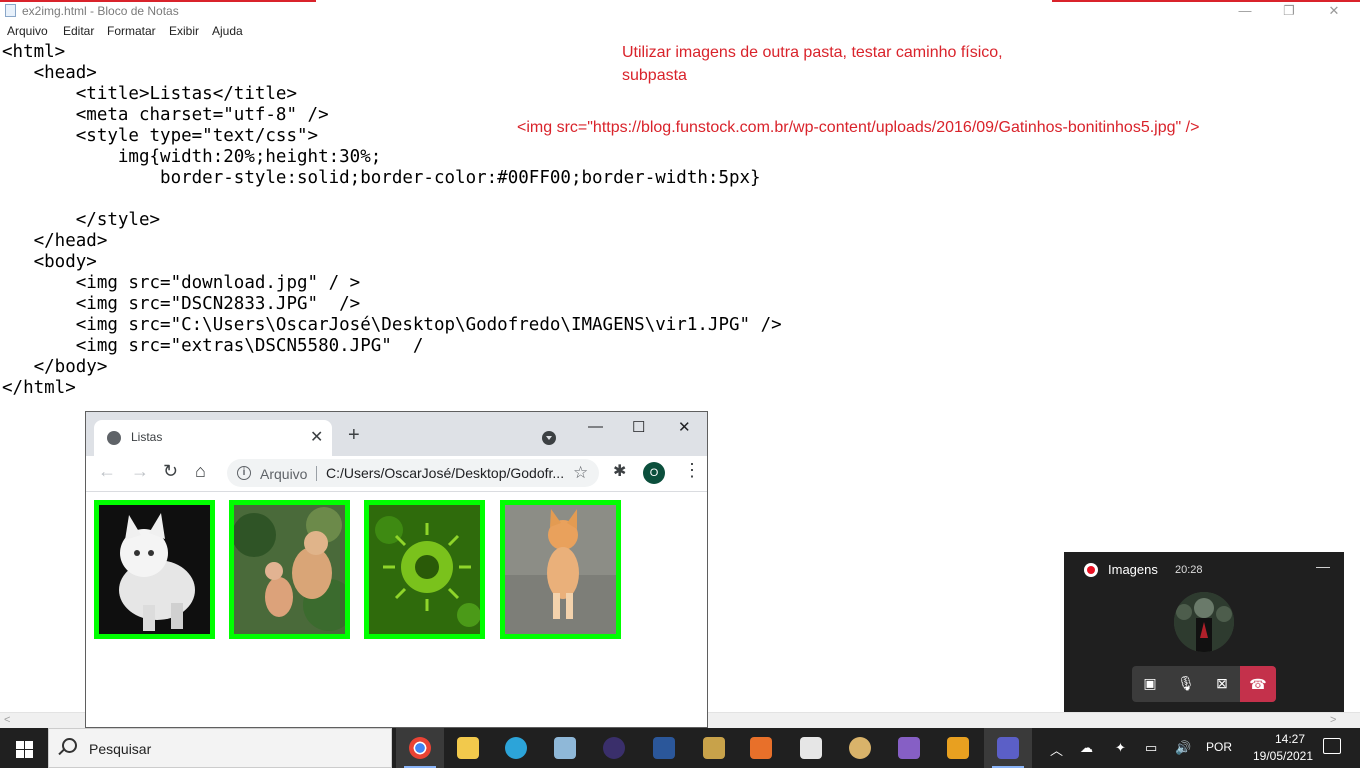  Describe the element at coordinates (120, 749) in the screenshot. I see `search-placeholder: Pesquisar` at that location.